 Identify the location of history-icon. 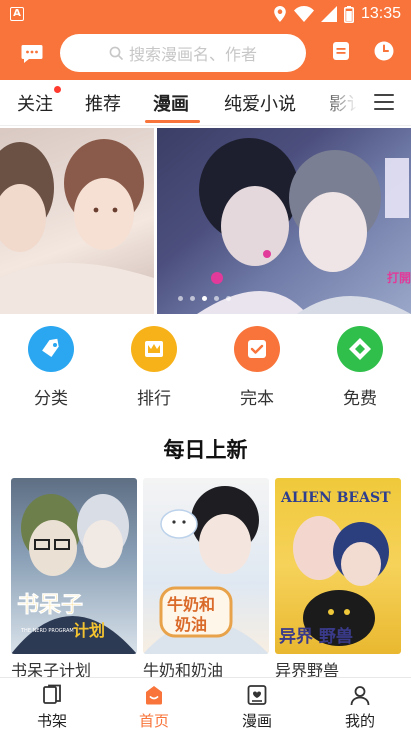
(341, 51).